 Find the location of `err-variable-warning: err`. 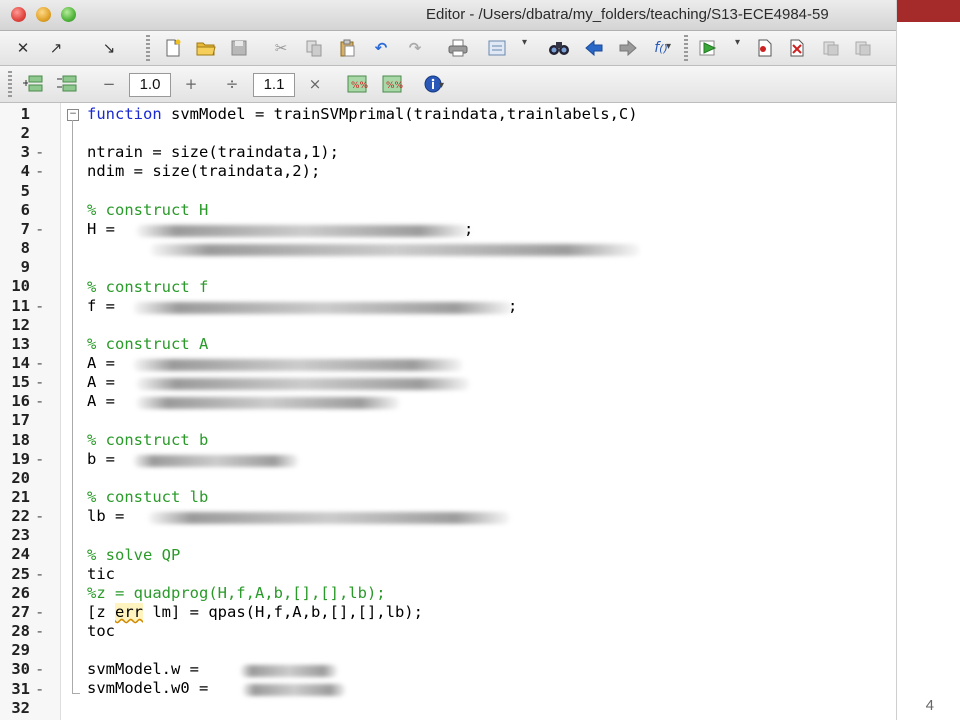

err-variable-warning: err is located at coordinates (129, 612).